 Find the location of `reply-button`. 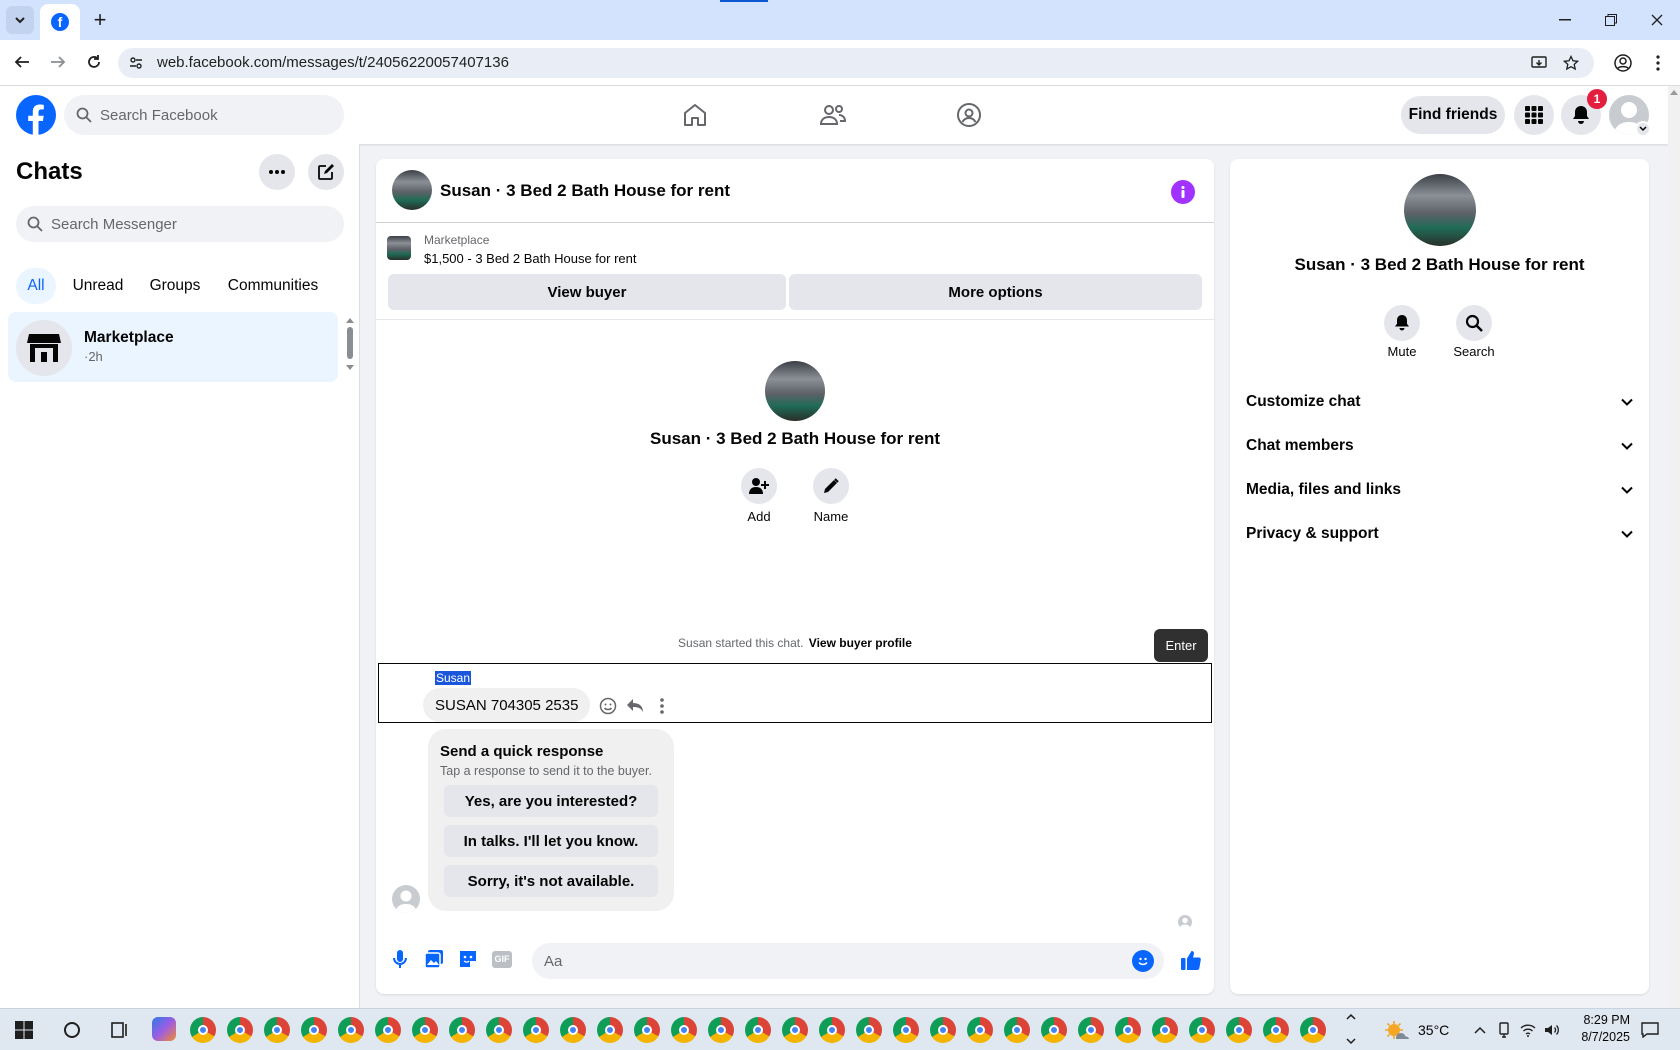

reply-button is located at coordinates (635, 706).